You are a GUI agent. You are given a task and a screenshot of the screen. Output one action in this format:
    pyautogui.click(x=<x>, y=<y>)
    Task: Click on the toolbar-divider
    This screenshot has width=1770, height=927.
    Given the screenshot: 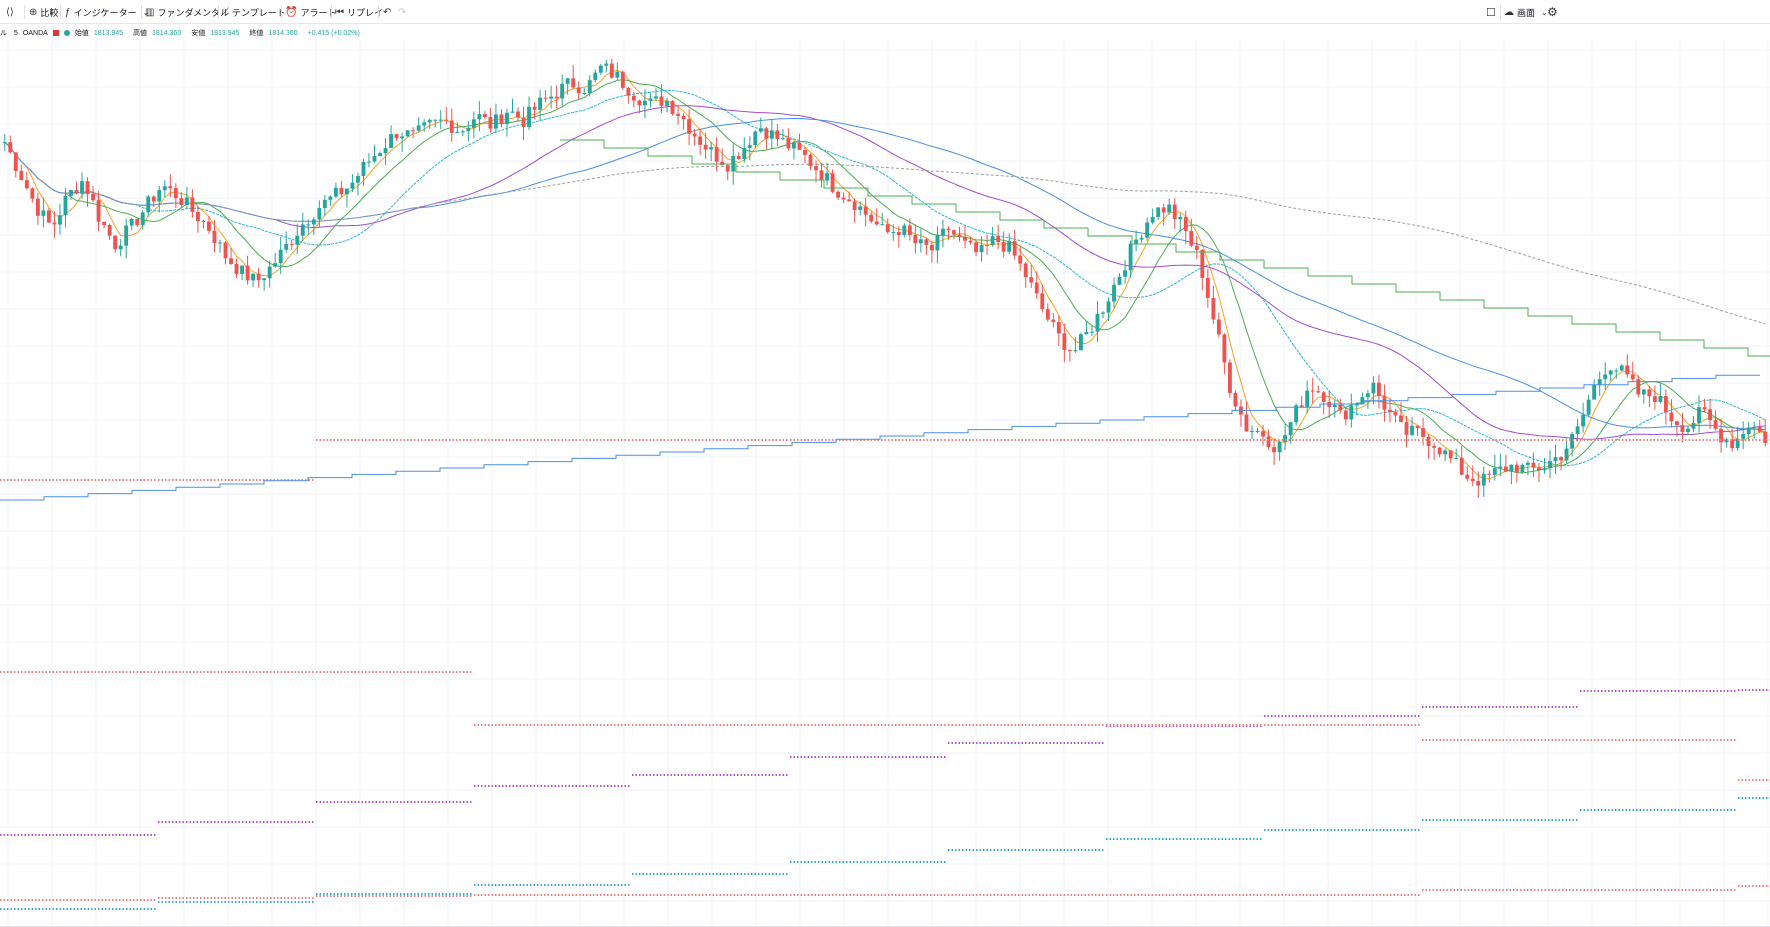 What is the action you would take?
    pyautogui.click(x=1500, y=12)
    